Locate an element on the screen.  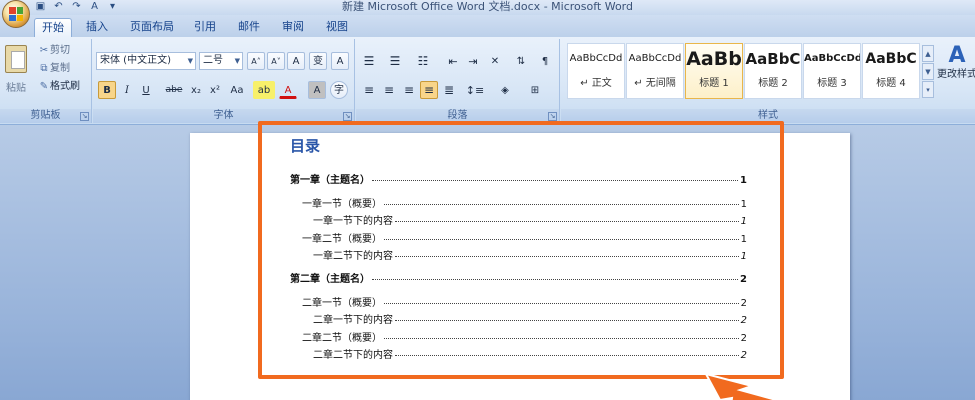
phonetic-guide-button: 变 is located at coordinates (318, 61).